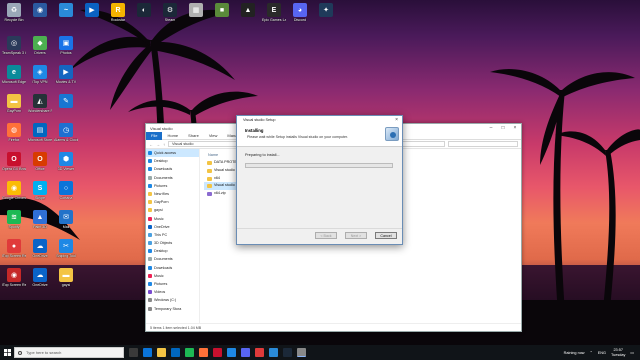 The width and height of the screenshot is (640, 360). Describe the element at coordinates (66, 132) in the screenshot. I see `desktop-icon: ◷ Alarms & Clock` at that location.